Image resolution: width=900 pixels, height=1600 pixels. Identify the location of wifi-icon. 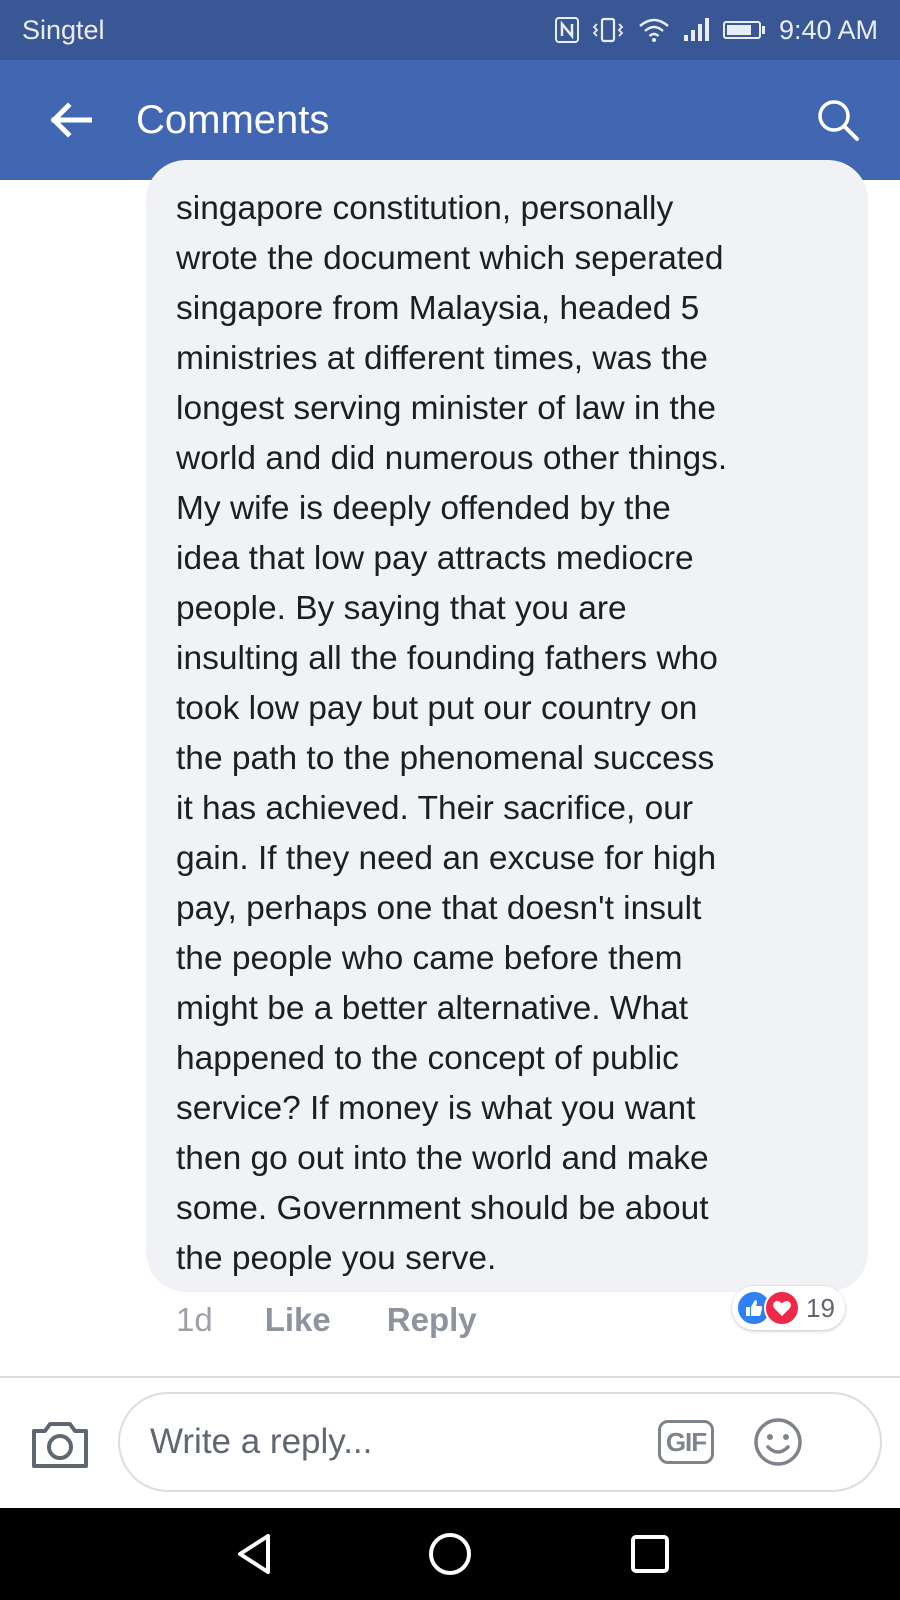
(654, 30).